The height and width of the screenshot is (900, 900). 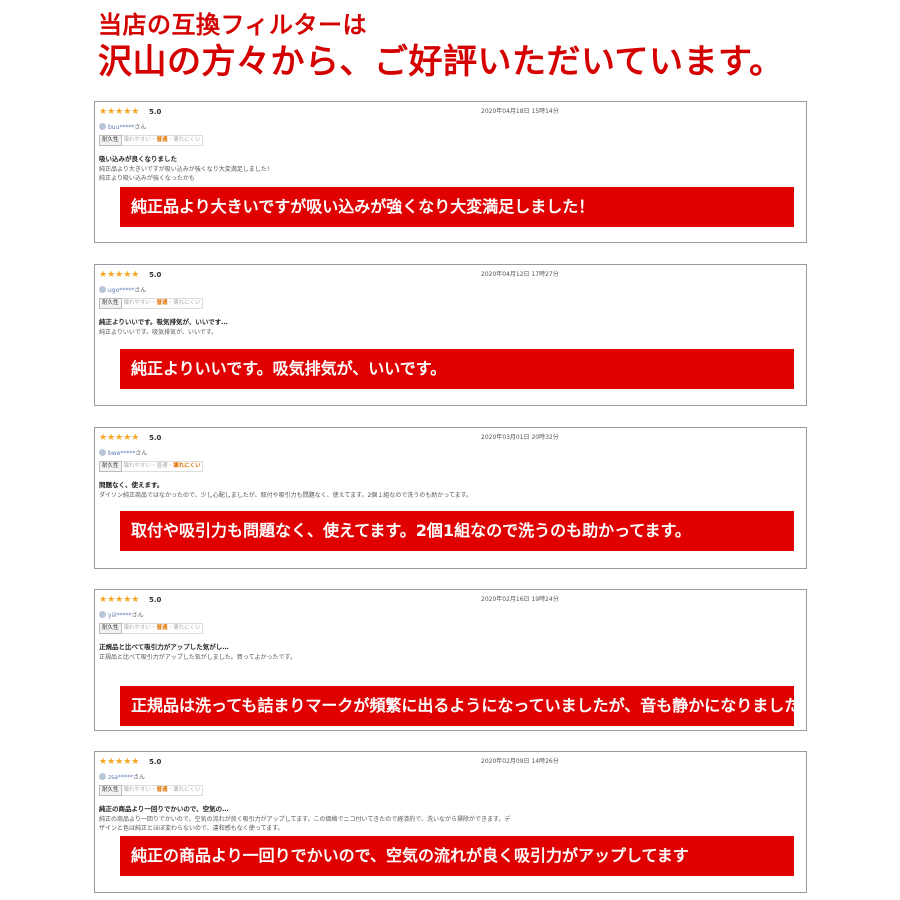 I want to click on reviewer-name: buu*****, so click(x=121, y=127).